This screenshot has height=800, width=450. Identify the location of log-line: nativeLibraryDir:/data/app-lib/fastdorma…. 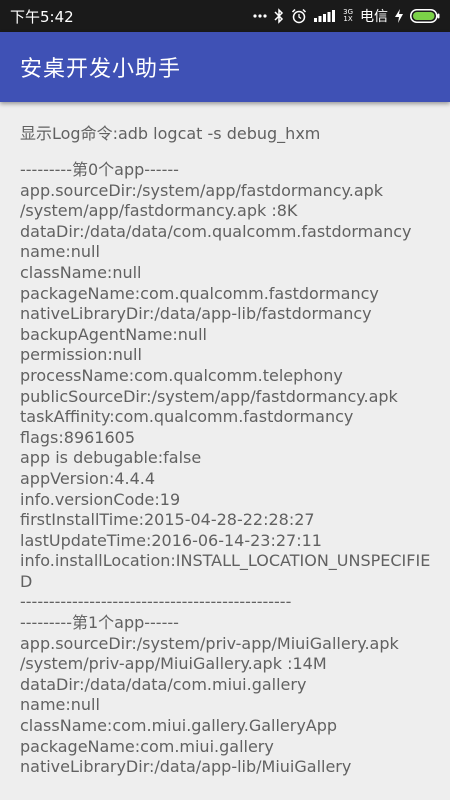
(196, 314).